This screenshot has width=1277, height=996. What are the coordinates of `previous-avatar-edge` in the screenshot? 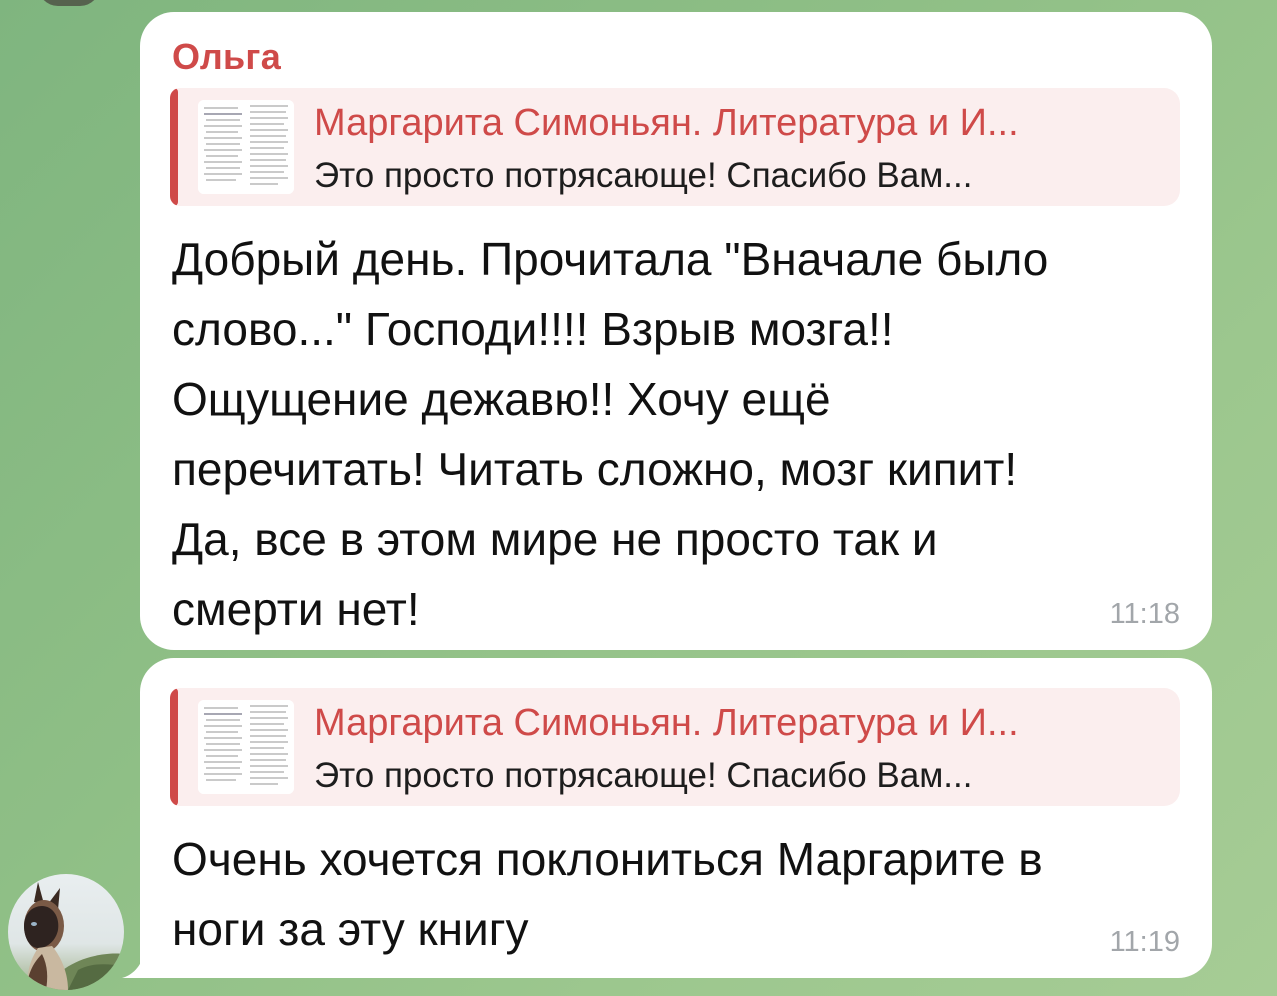 It's located at (69, 3).